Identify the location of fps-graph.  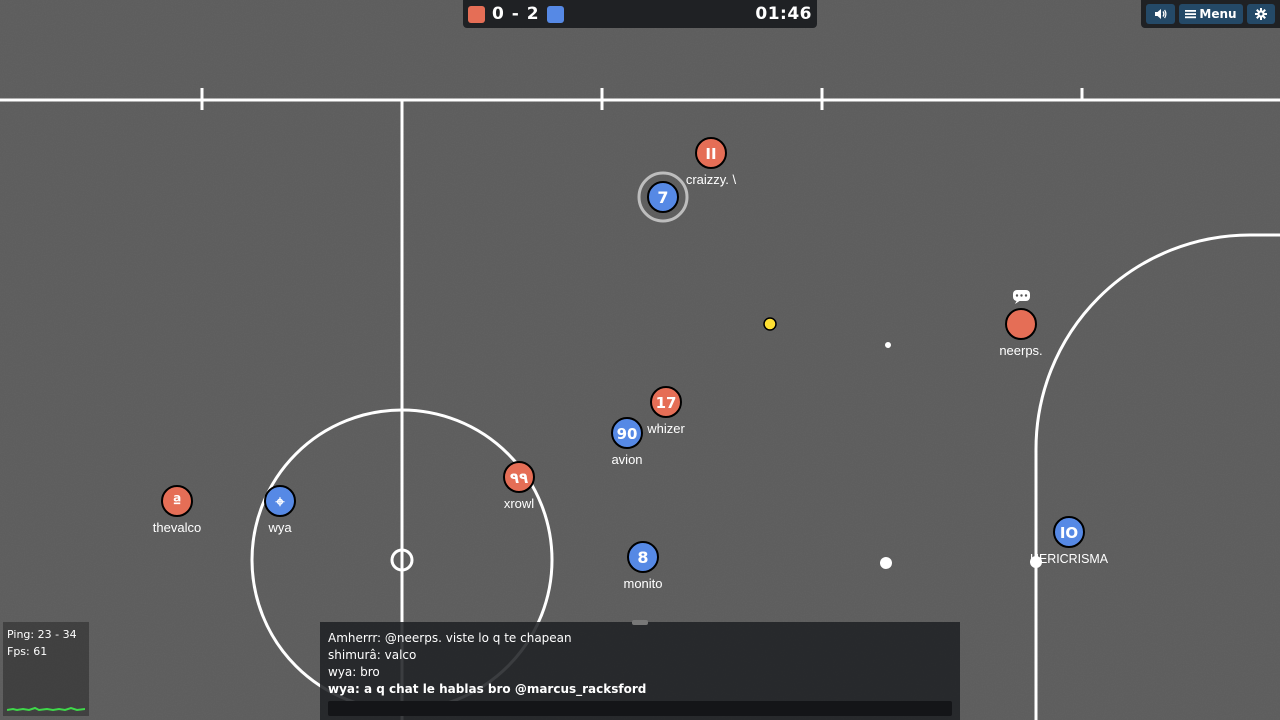
(46, 709).